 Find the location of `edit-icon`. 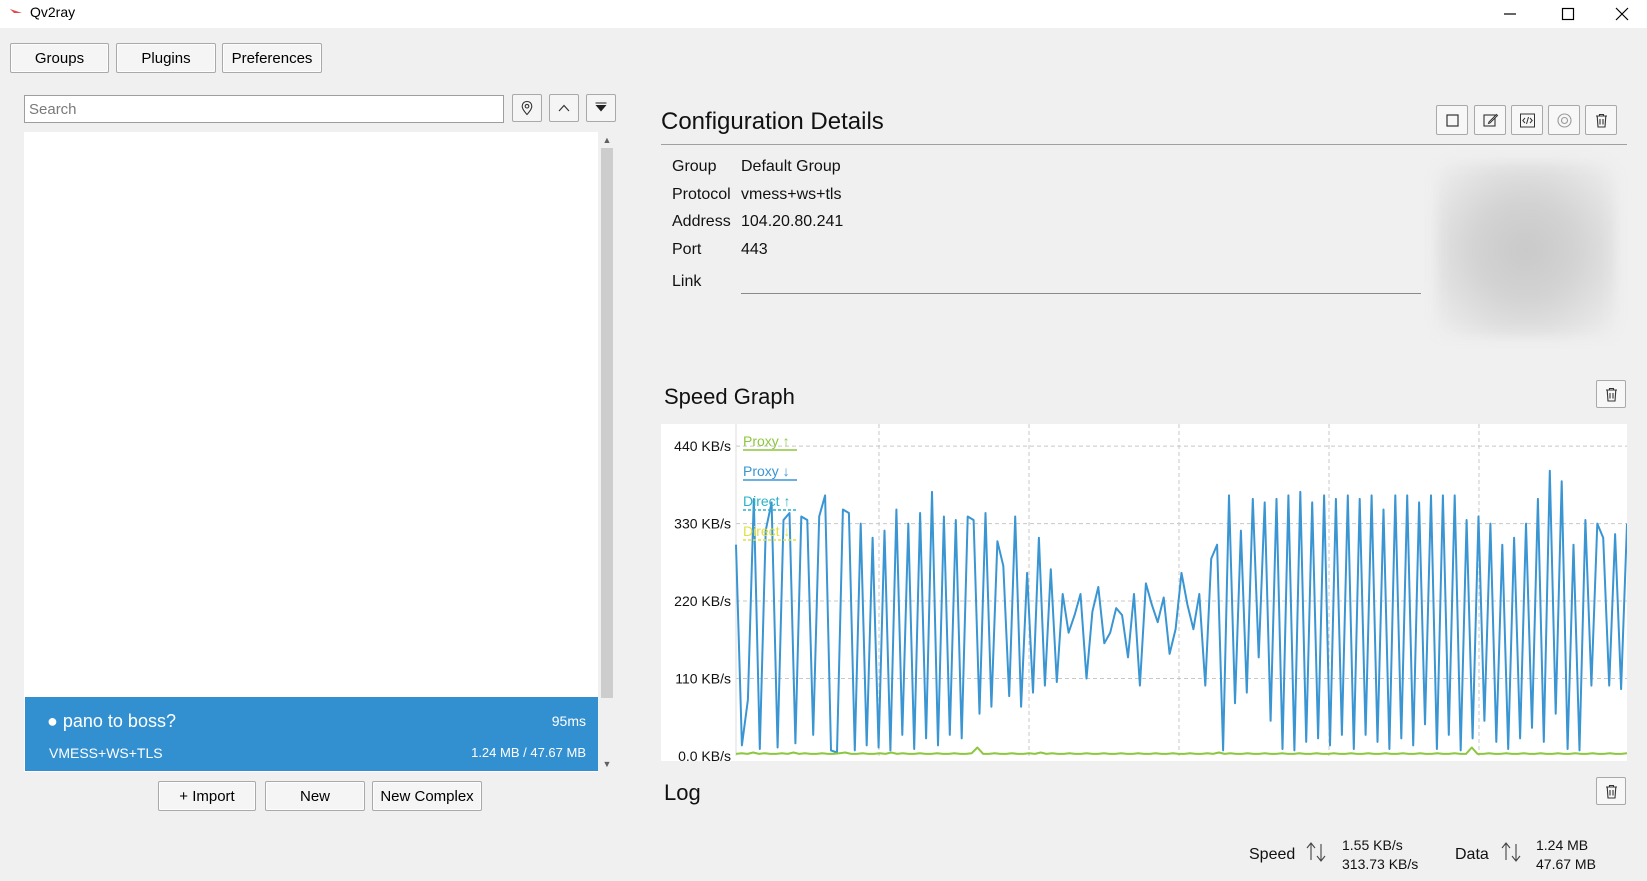

edit-icon is located at coordinates (1490, 120).